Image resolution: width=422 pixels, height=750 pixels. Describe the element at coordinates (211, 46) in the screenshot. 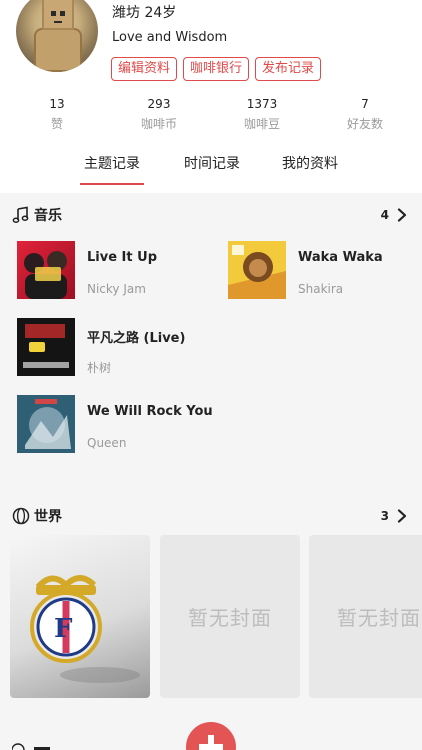

I see `profile-header: 潍坊 24岁 Love and Wisdom 编辑资料 咖啡银行 发布记录` at that location.